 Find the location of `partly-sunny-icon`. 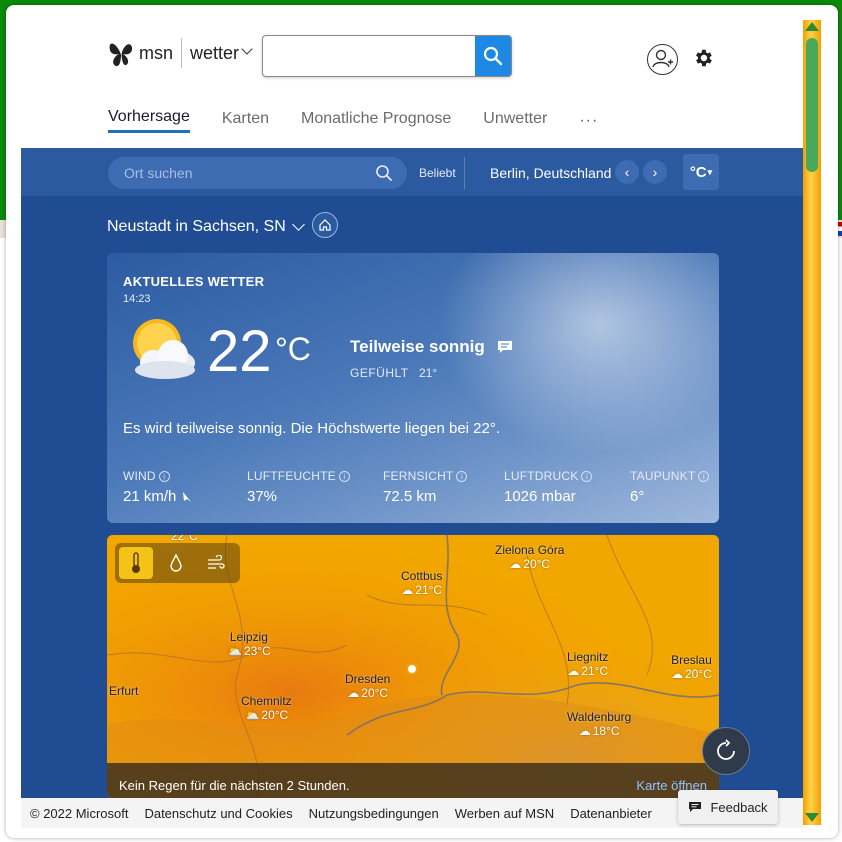

partly-sunny-icon is located at coordinates (164, 349).